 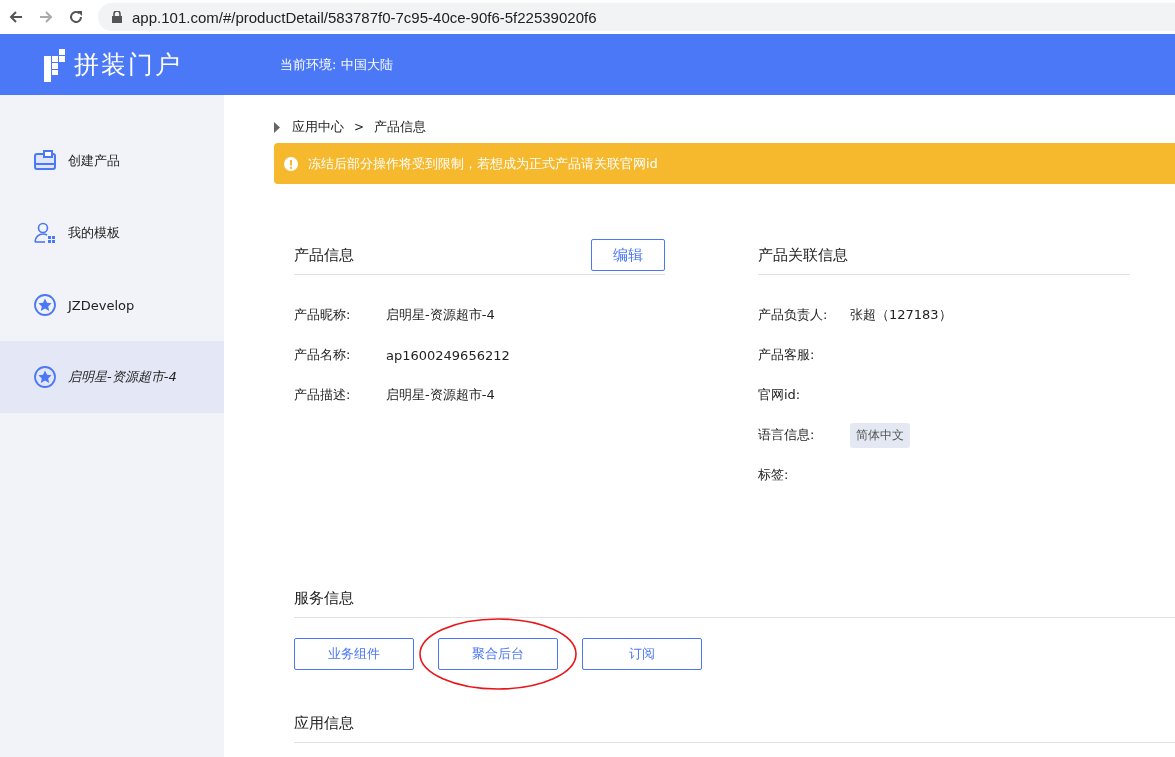 What do you see at coordinates (55, 64) in the screenshot?
I see `logo-icon` at bounding box center [55, 64].